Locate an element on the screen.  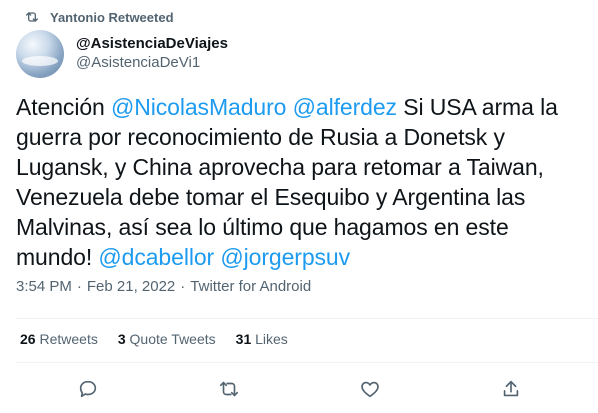
like-icon is located at coordinates (370, 389).